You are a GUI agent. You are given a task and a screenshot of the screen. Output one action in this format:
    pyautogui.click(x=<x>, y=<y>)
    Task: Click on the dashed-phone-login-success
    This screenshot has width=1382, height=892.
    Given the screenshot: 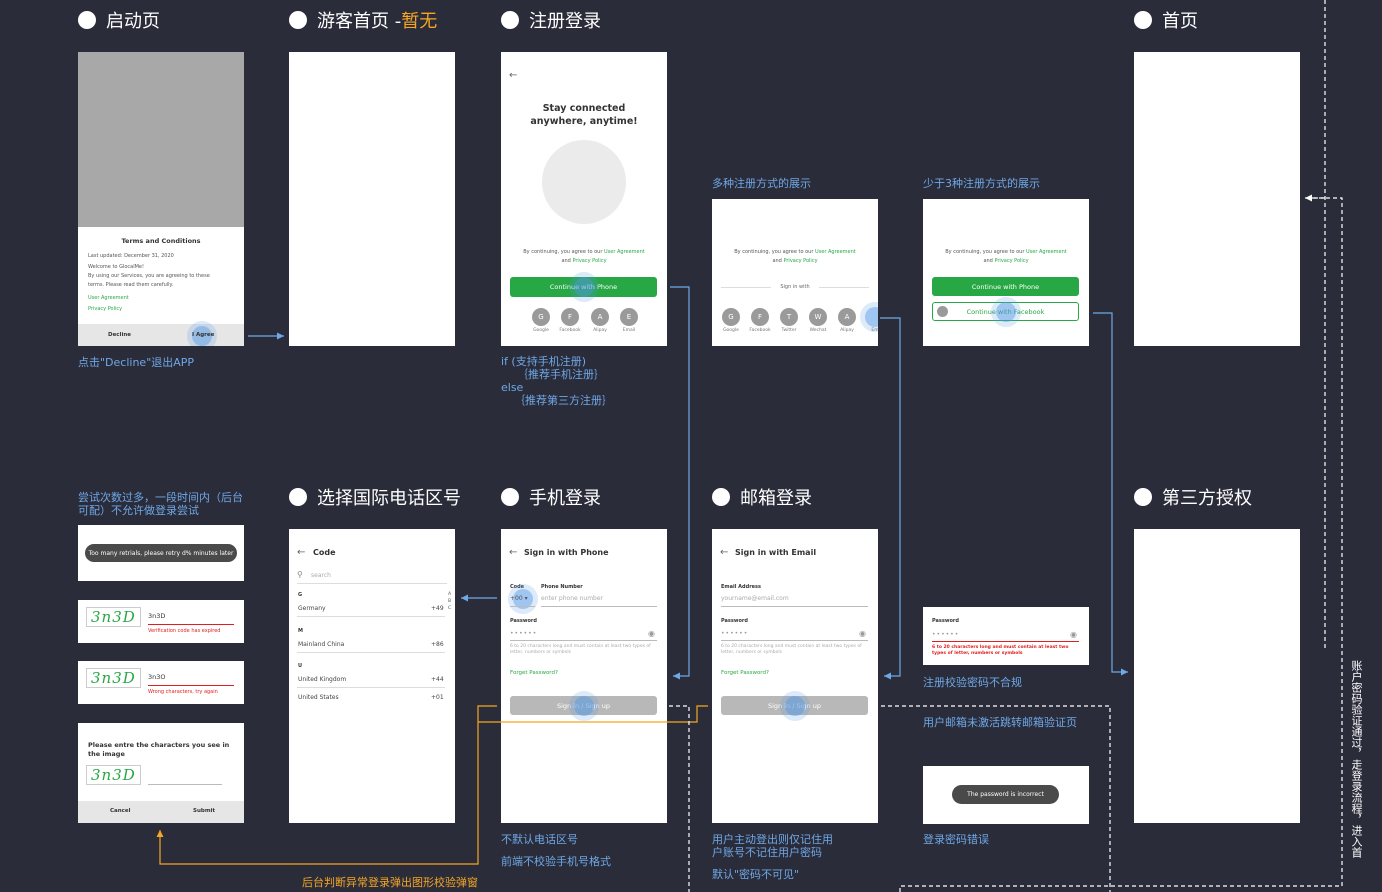 What is the action you would take?
    pyautogui.click(x=679, y=798)
    